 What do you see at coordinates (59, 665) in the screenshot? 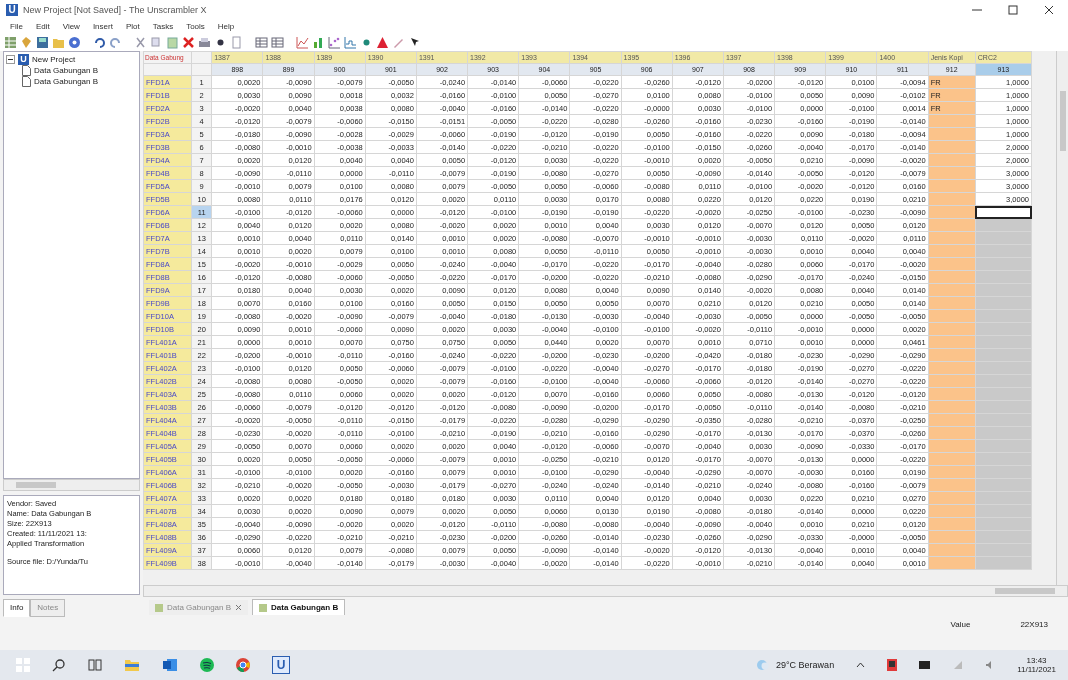
I see `search-icon` at bounding box center [59, 665].